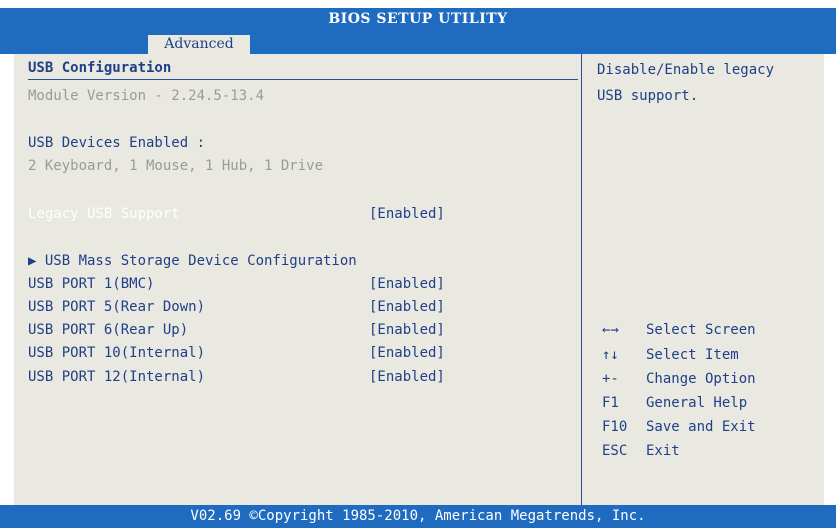  I want to click on usb-port-10-value: [Enabled], so click(407, 353).